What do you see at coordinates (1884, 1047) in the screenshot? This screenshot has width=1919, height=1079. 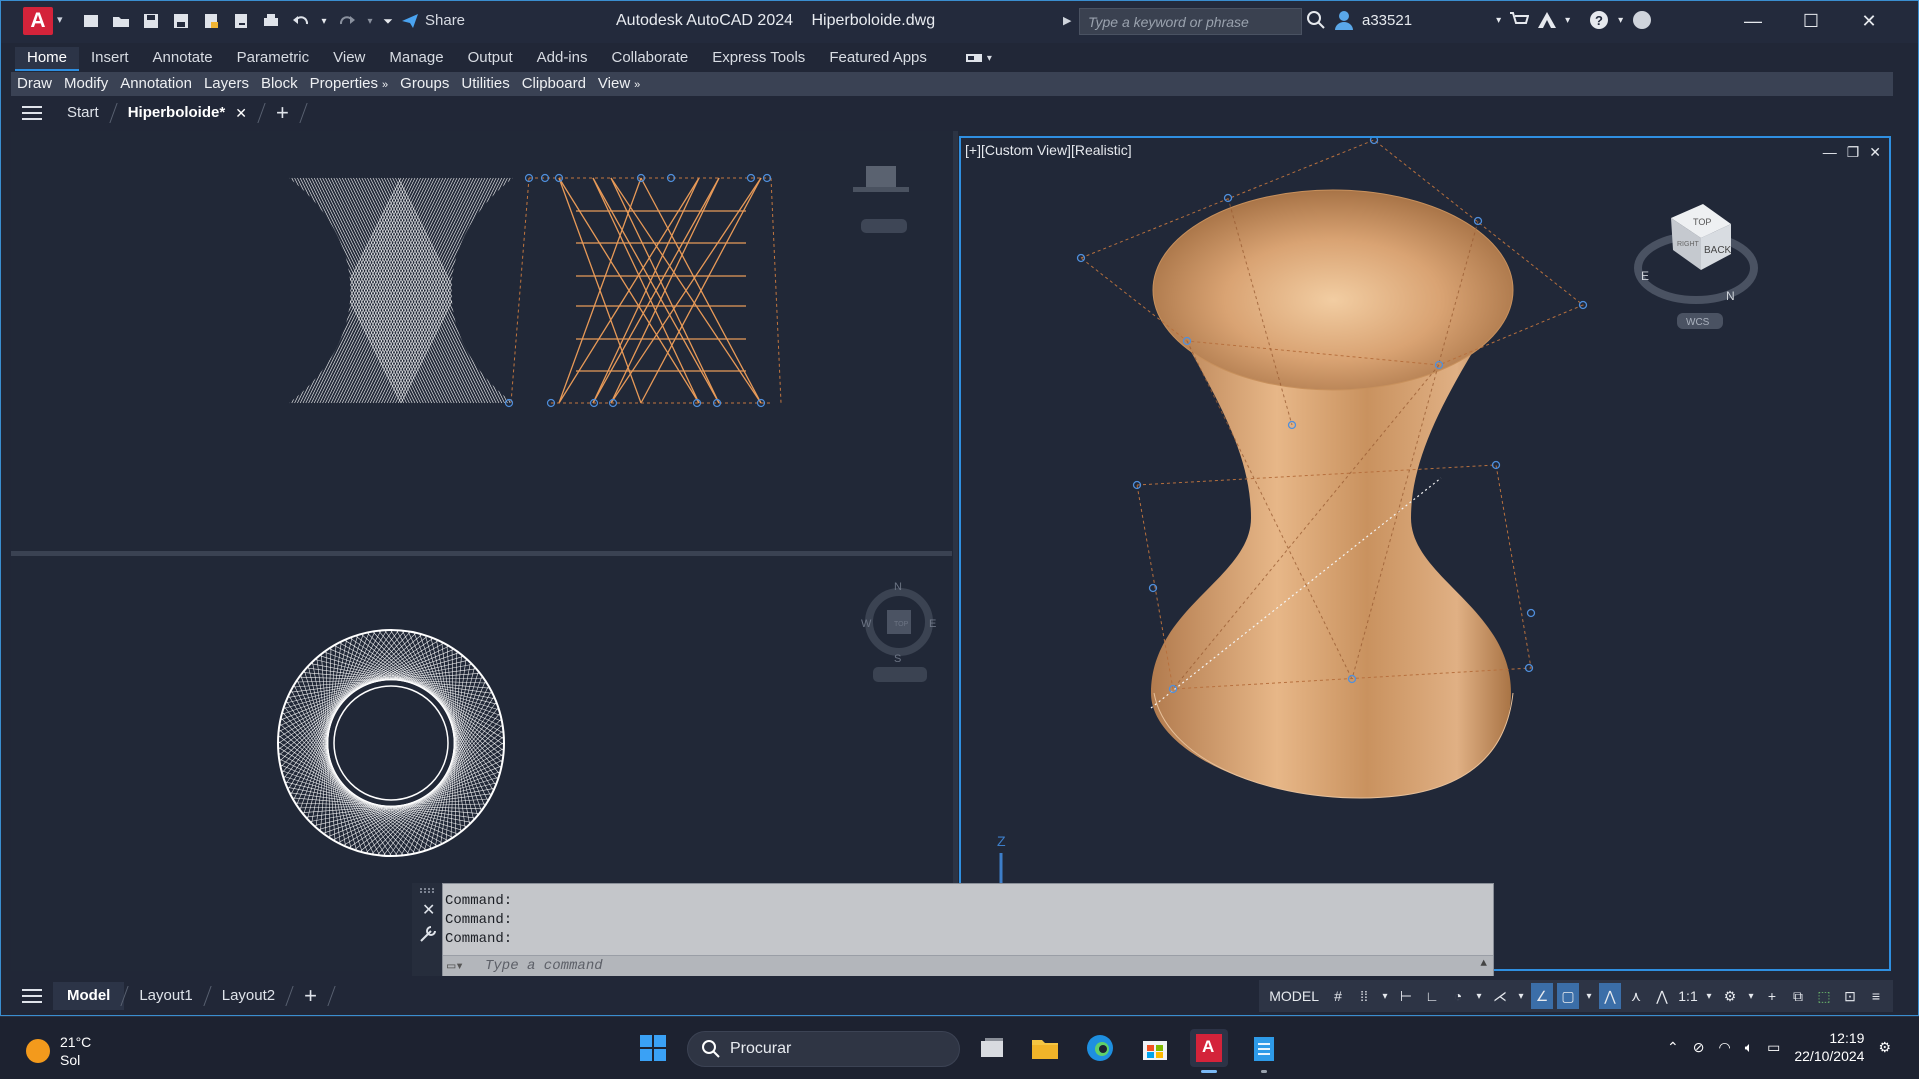 I see `notifications-icon: ⚙` at bounding box center [1884, 1047].